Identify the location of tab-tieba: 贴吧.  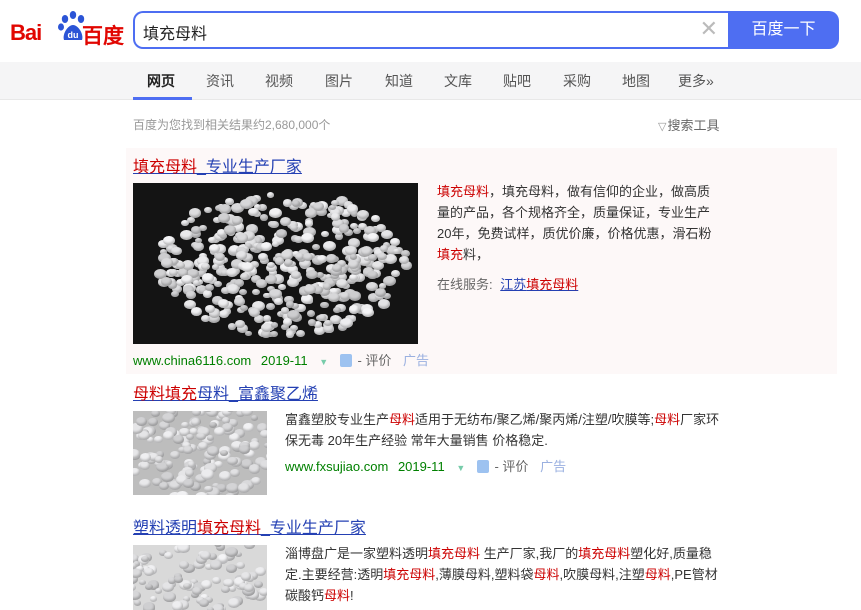
(517, 81).